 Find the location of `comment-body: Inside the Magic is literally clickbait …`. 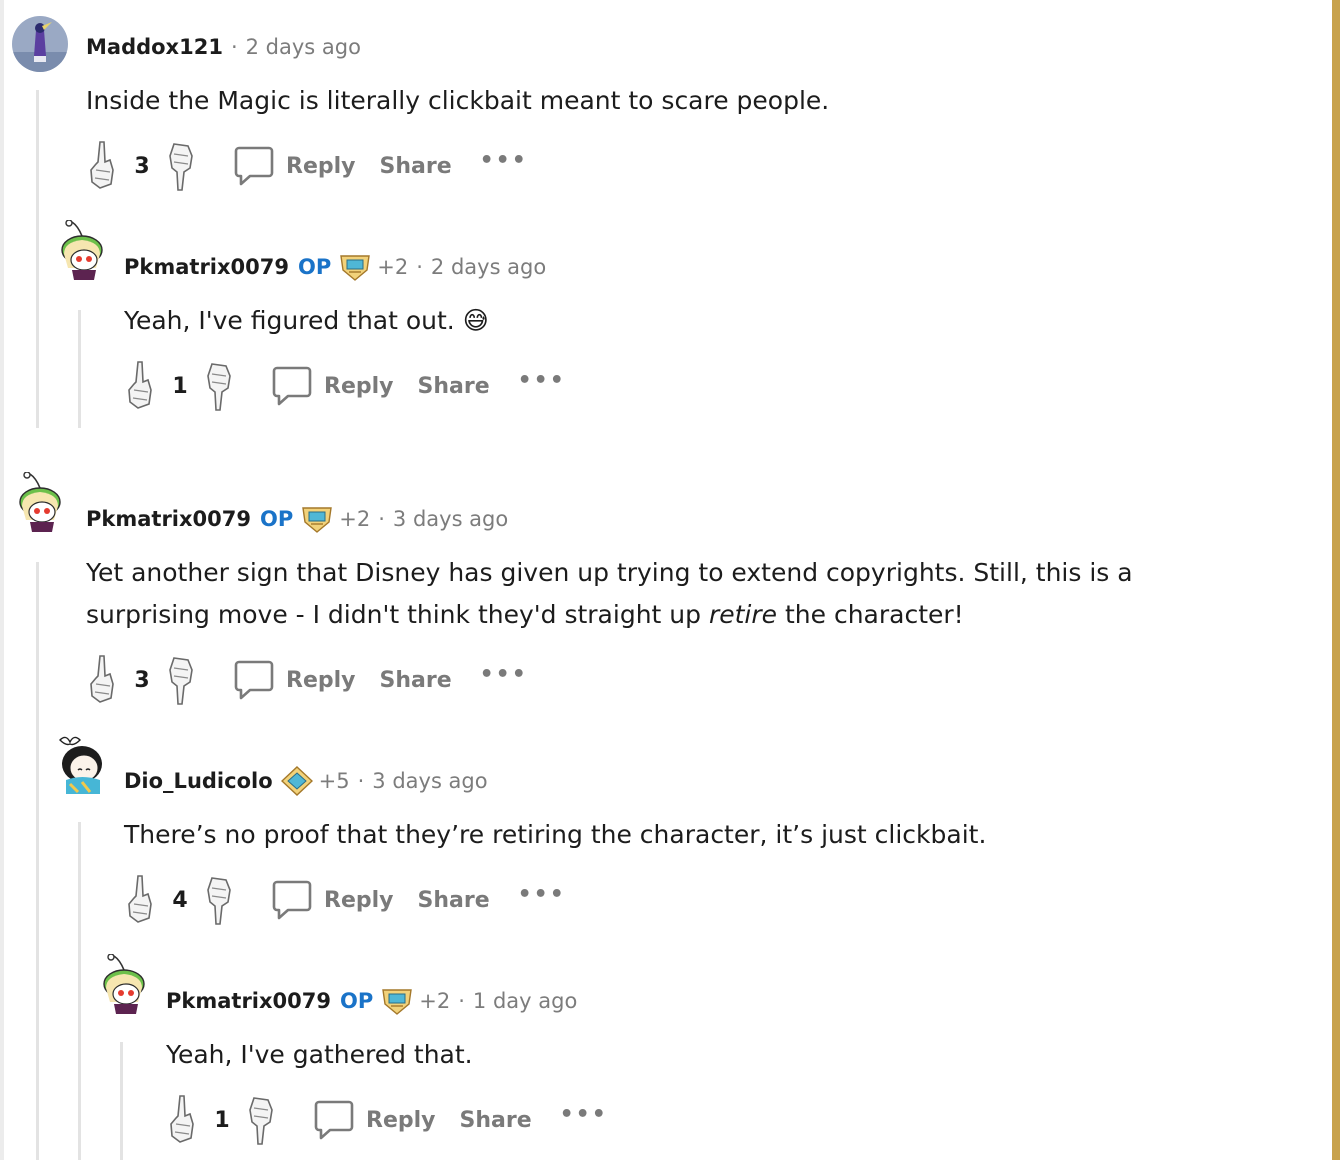

comment-body: Inside the Magic is literally clickbait … is located at coordinates (458, 100).